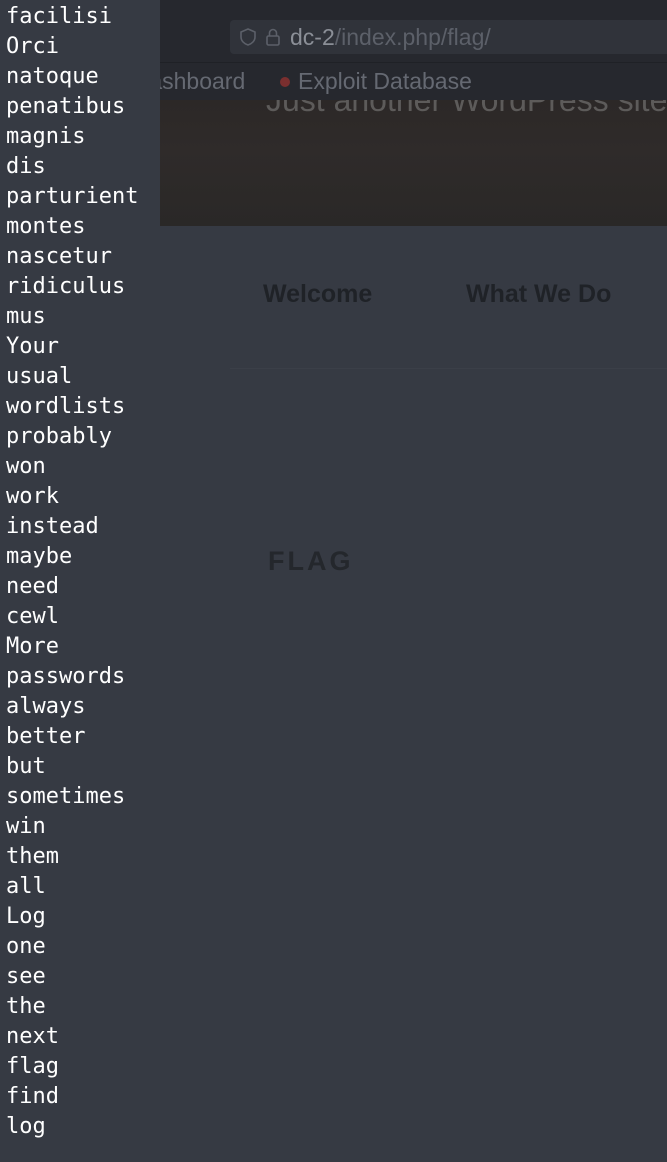 The height and width of the screenshot is (1162, 667). What do you see at coordinates (59, 256) in the screenshot?
I see `wordlist-line: nascetur` at bounding box center [59, 256].